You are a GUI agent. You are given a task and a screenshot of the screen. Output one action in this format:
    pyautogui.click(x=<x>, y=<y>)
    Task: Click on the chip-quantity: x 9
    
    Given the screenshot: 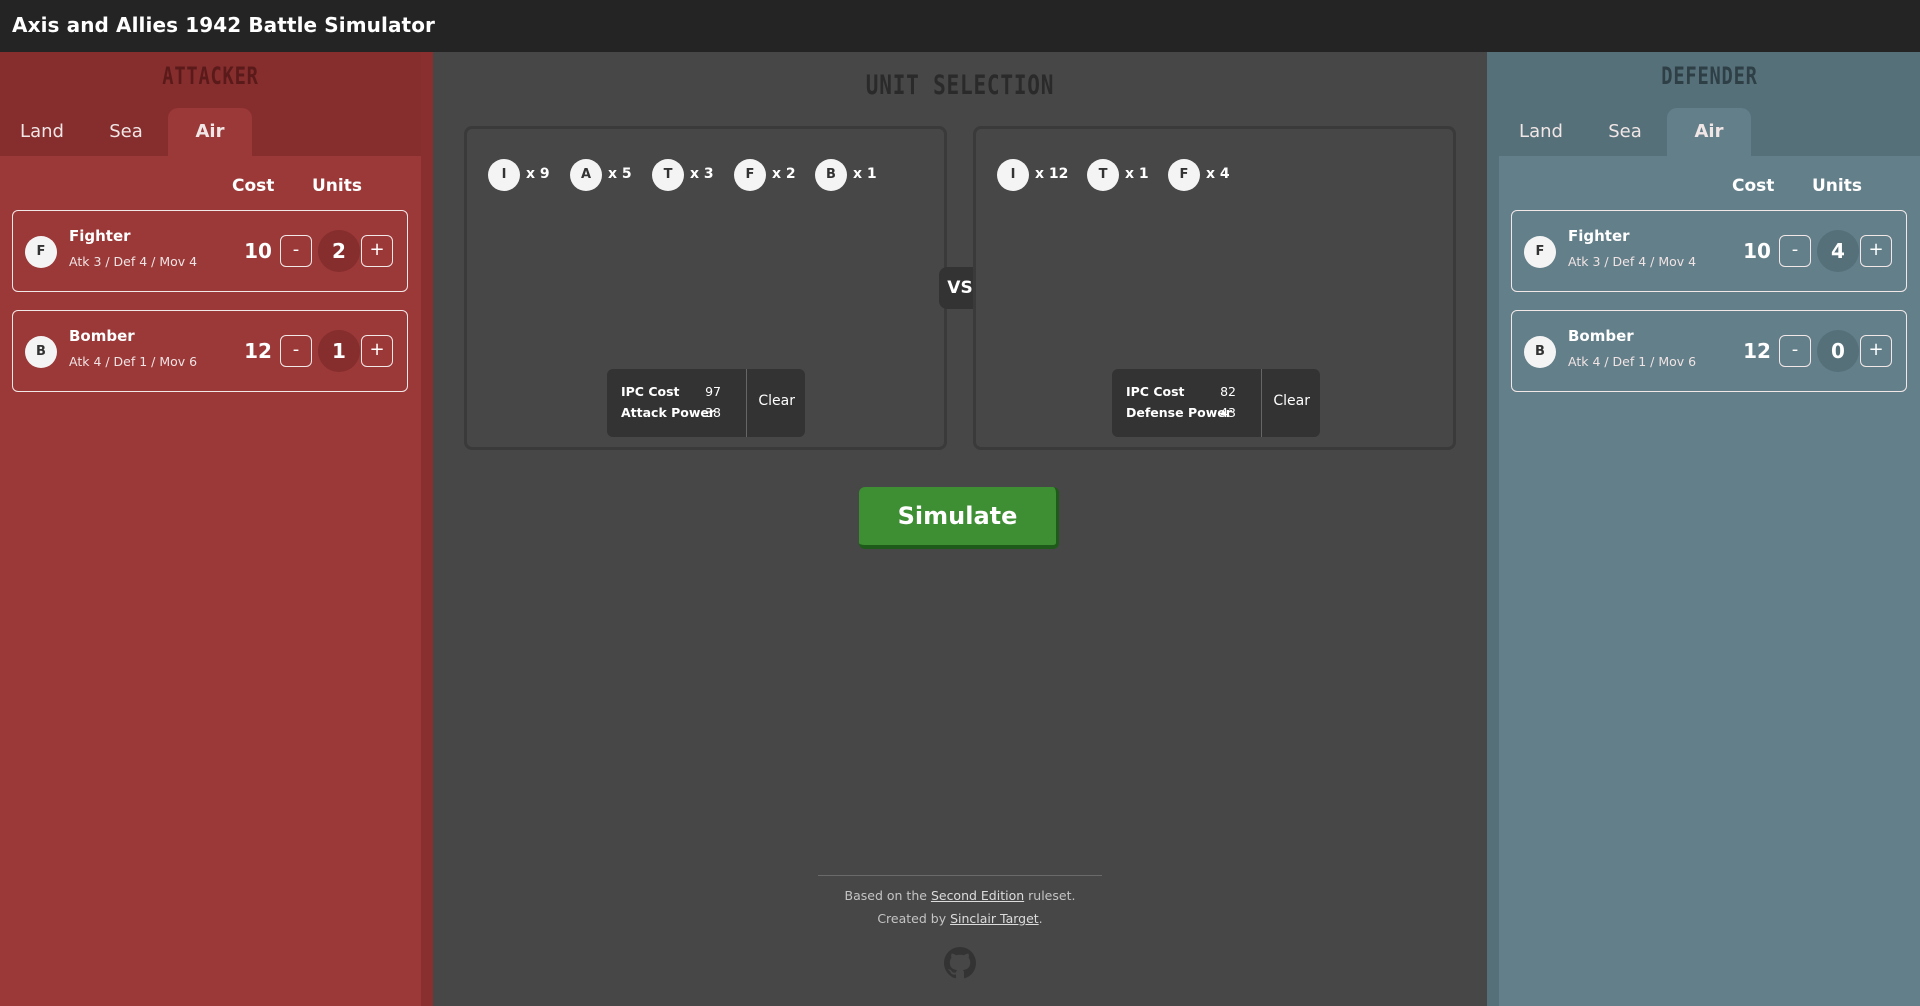 What is the action you would take?
    pyautogui.click(x=538, y=174)
    